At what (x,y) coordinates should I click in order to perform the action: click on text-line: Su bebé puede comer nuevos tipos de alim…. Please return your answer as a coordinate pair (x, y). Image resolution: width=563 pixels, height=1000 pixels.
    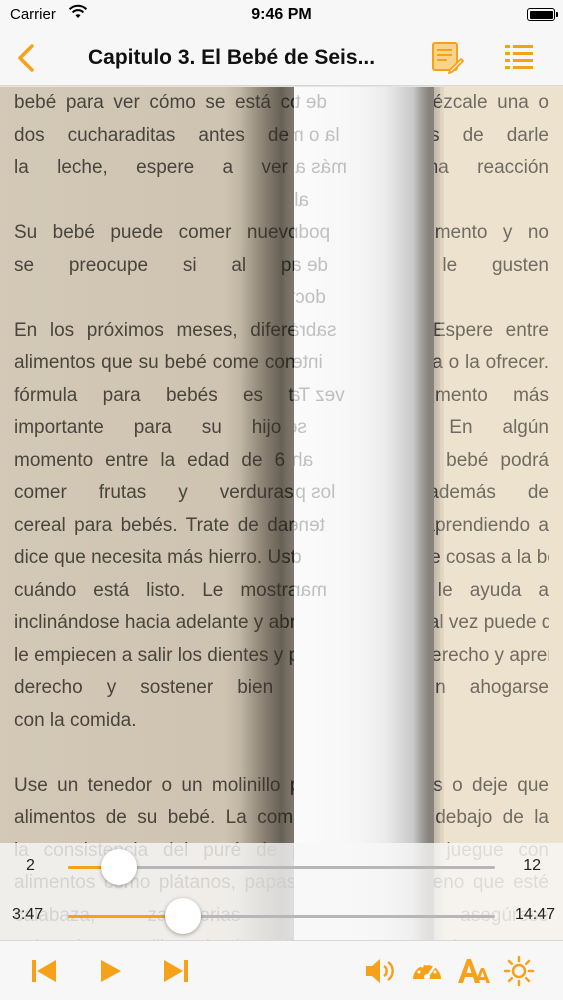
    Looking at the image, I should click on (281, 232).